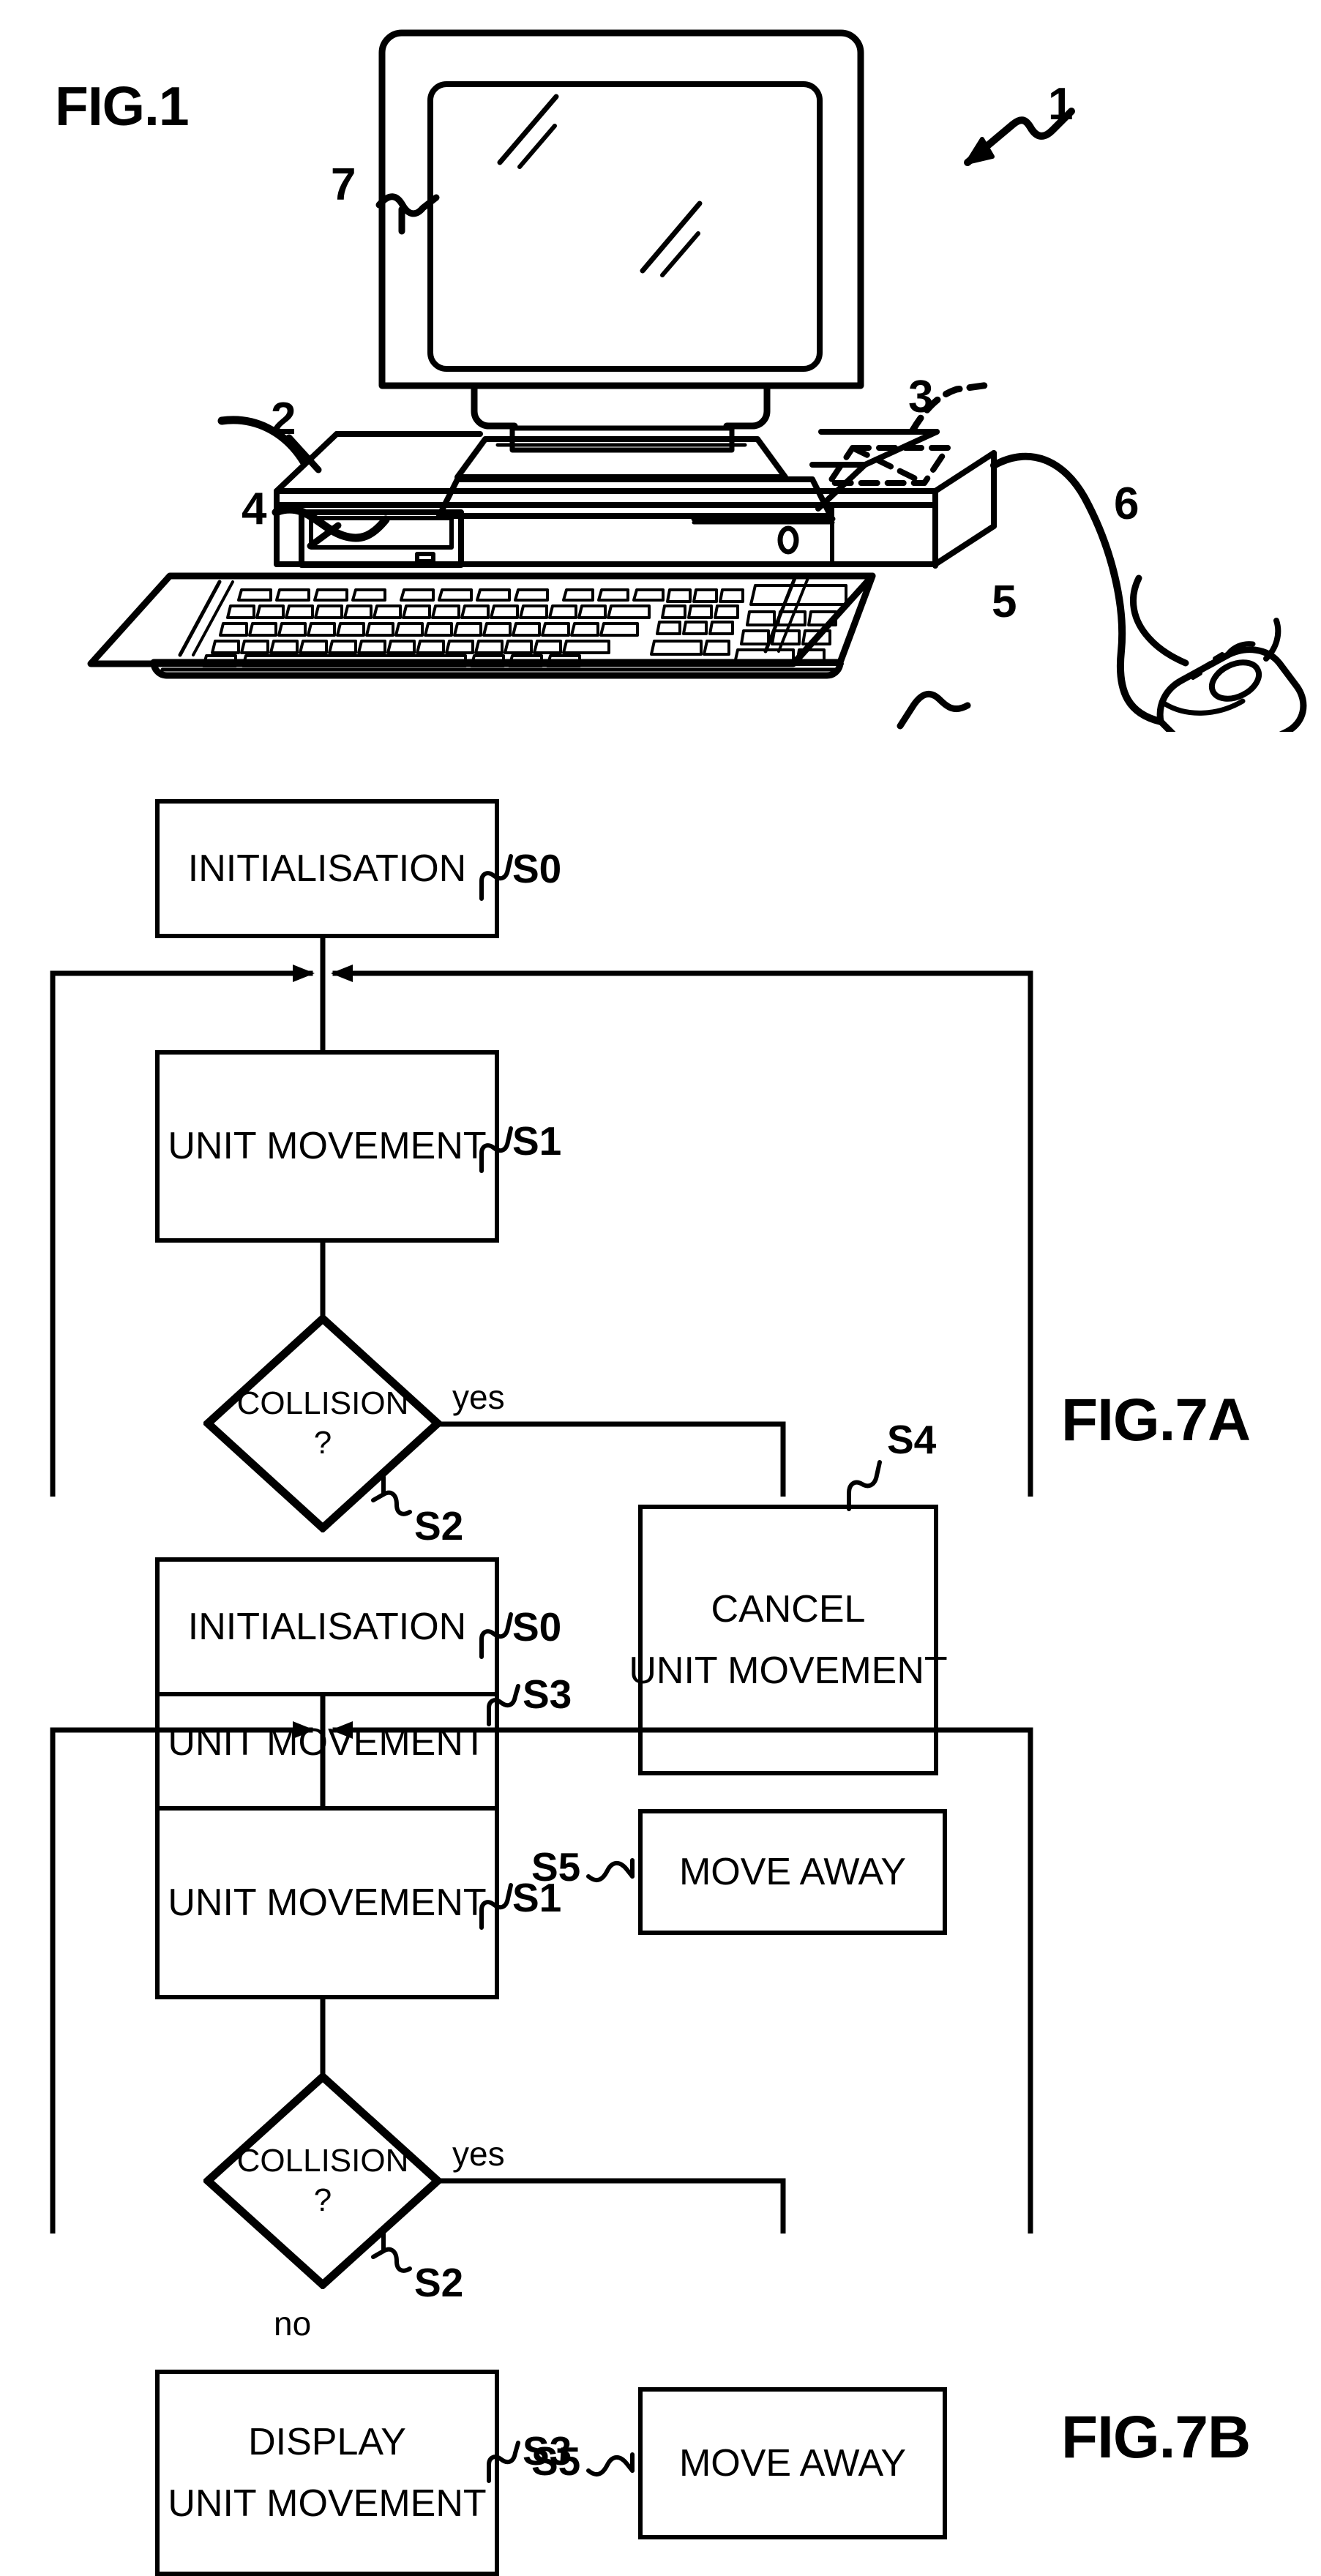  What do you see at coordinates (293, 2323) in the screenshot?
I see `fig7b-branch-label-no: no` at bounding box center [293, 2323].